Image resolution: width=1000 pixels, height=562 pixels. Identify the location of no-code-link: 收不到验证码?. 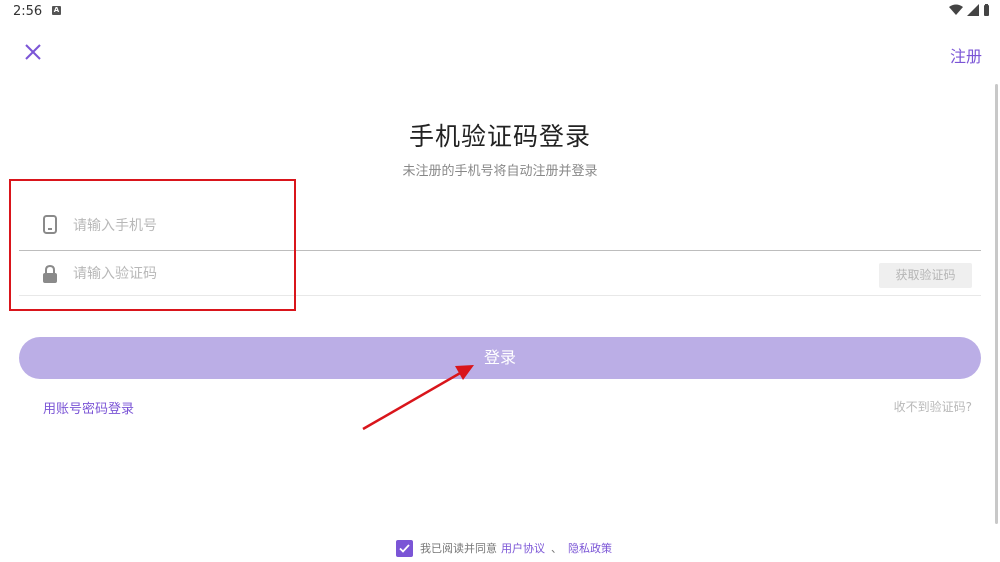
(933, 406).